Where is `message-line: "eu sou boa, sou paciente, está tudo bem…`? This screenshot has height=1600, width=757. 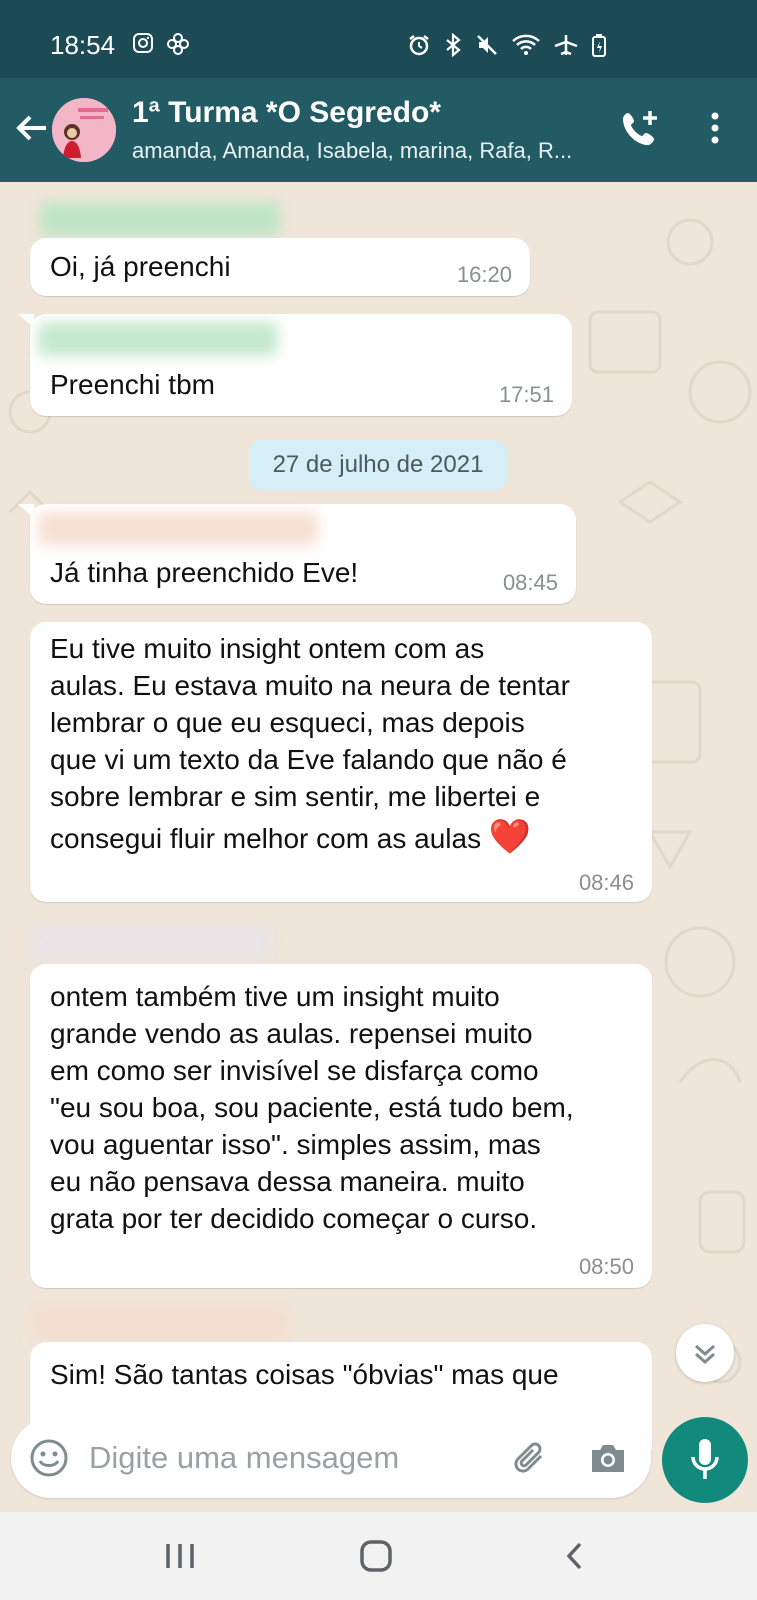 message-line: "eu sou boa, sou paciente, está tudo bem… is located at coordinates (312, 1107).